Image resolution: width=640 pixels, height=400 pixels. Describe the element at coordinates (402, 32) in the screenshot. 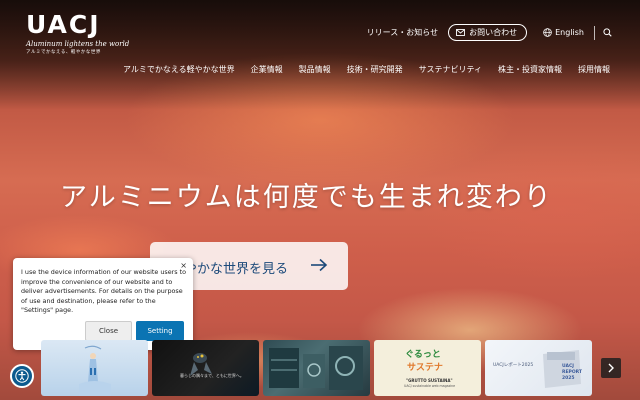

I see `news-link: リリース・お知らせ` at that location.